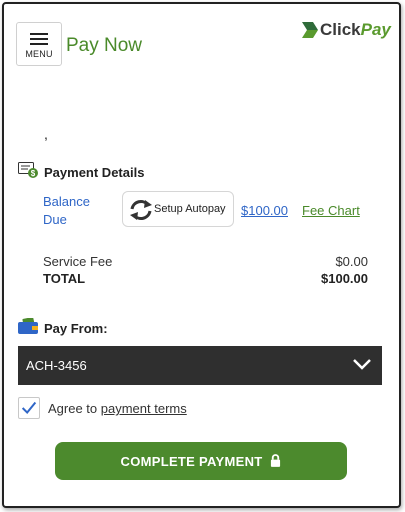  What do you see at coordinates (191, 461) in the screenshot?
I see `complete-payment-label: COMPLETE PAYMENT` at bounding box center [191, 461].